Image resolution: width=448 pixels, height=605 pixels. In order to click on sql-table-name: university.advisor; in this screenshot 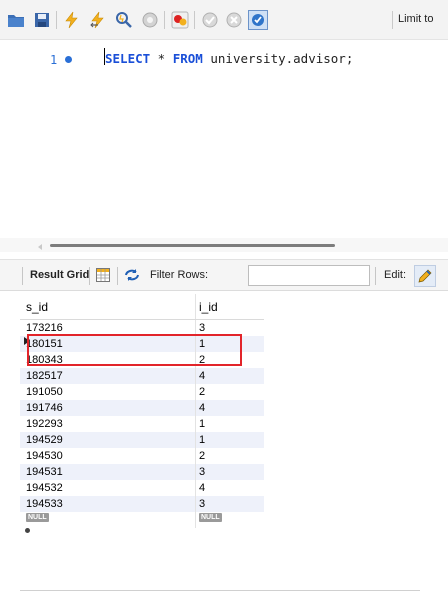, I will do `click(278, 58)`.